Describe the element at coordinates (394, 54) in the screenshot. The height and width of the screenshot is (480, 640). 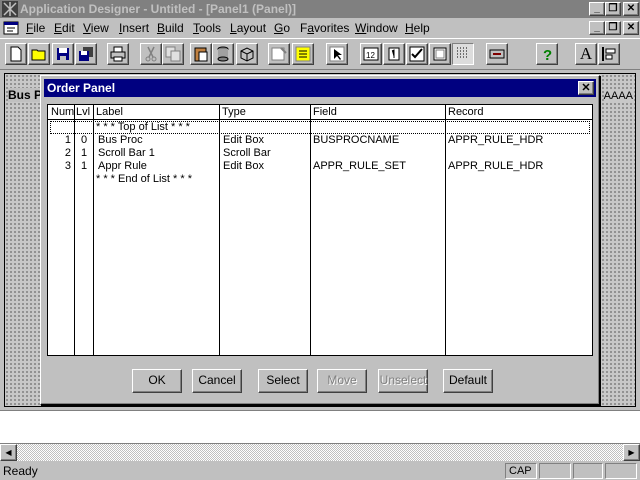
I see `field-button` at that location.